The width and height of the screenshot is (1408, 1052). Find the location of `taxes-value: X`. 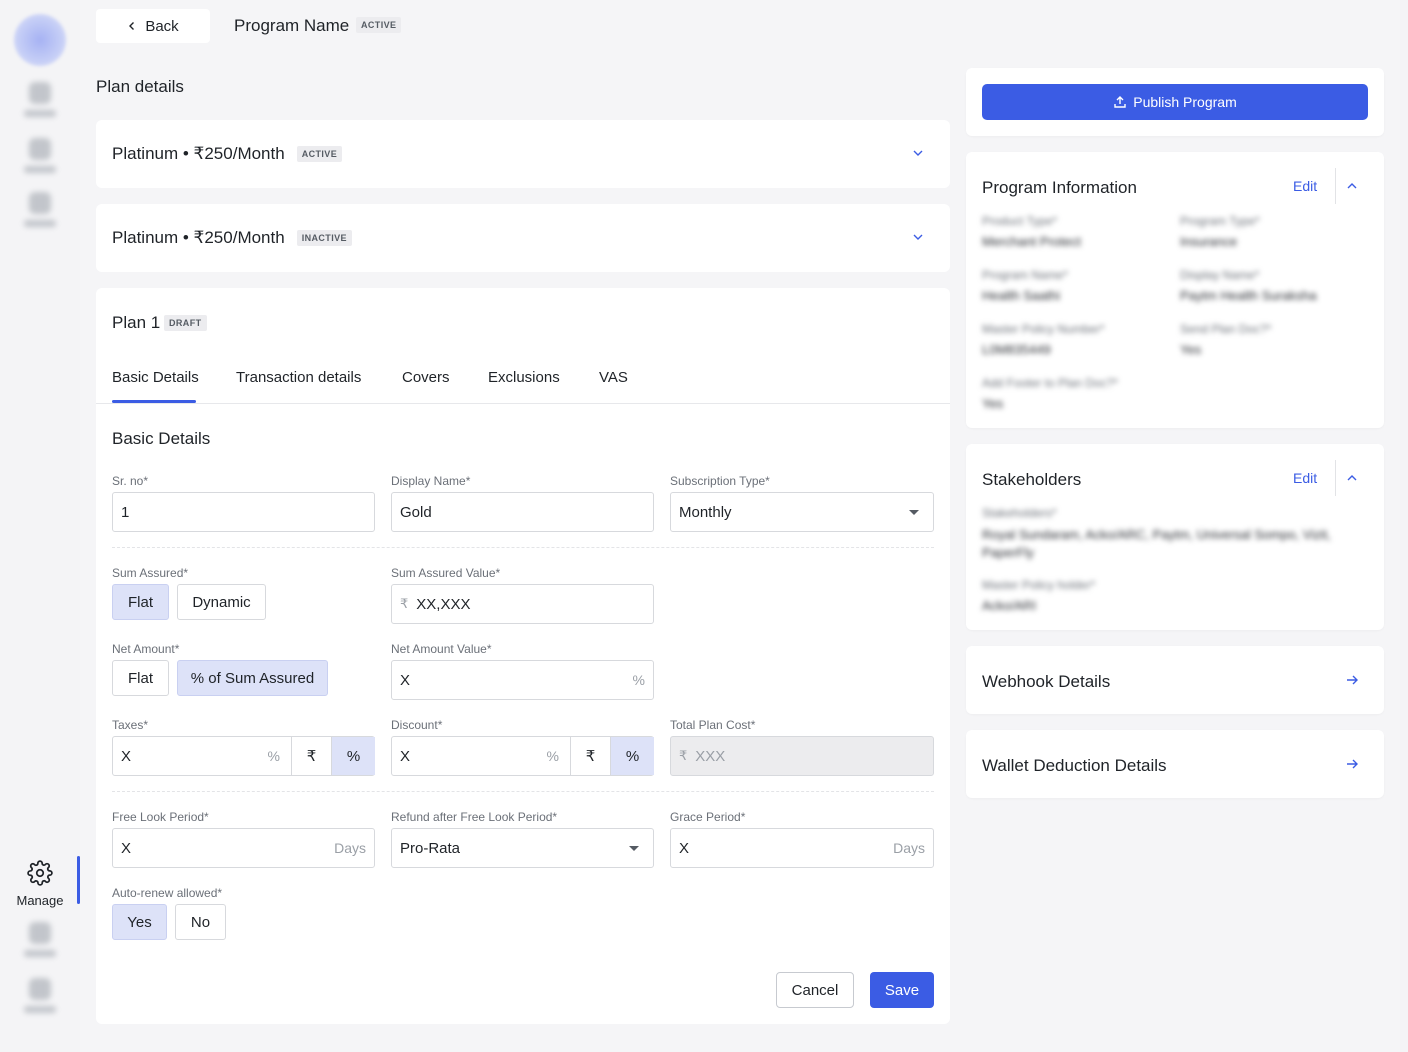

taxes-value: X is located at coordinates (126, 756).